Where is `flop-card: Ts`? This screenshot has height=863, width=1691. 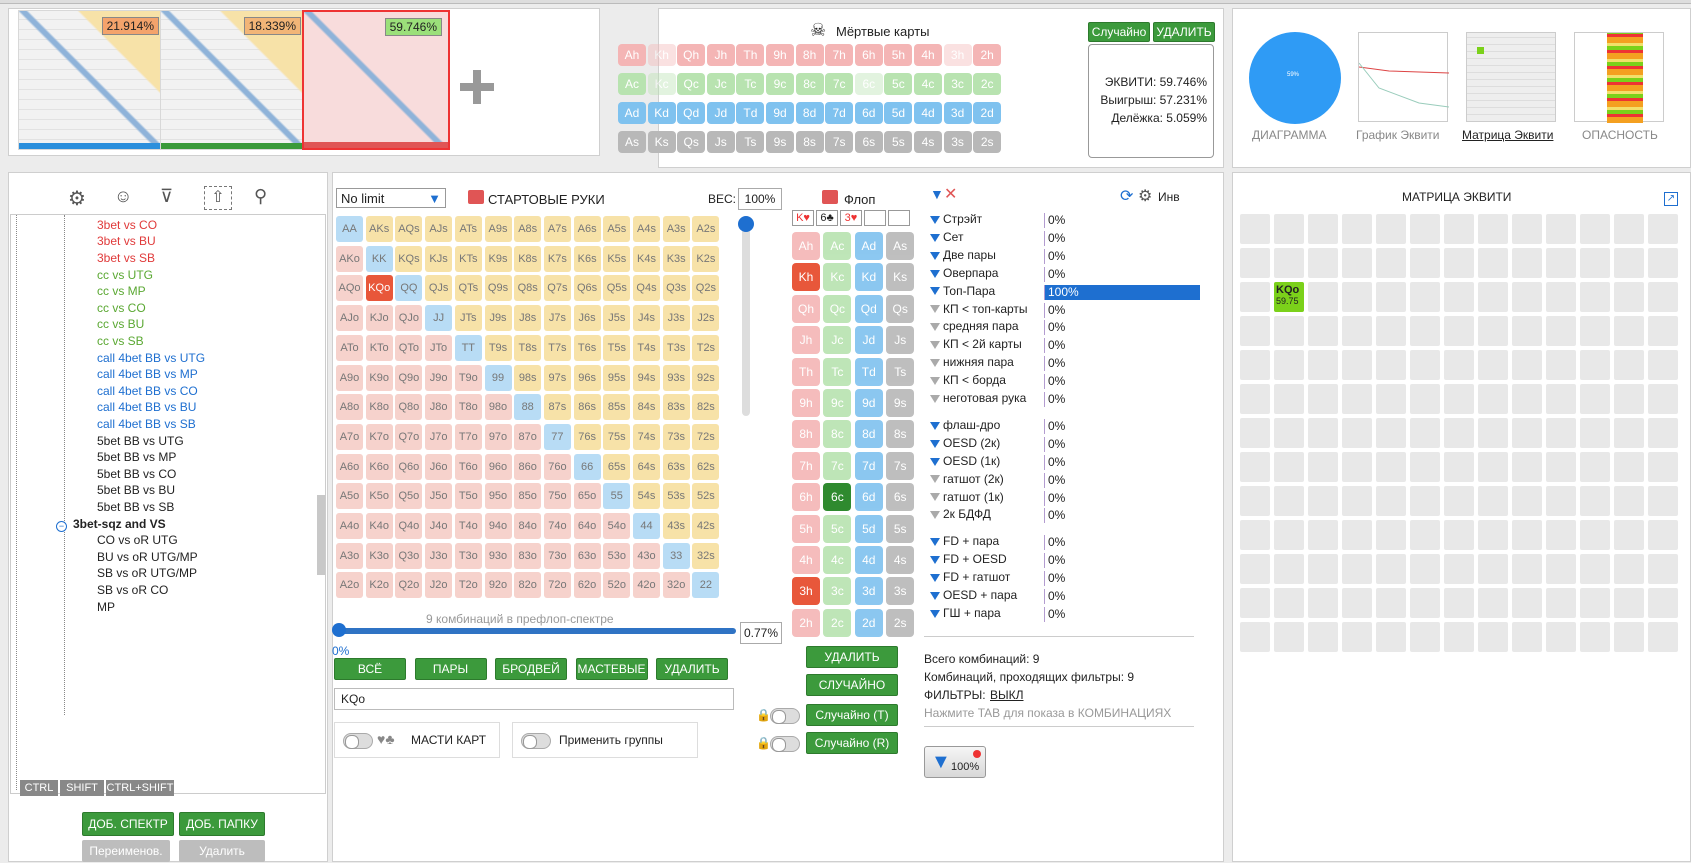
flop-card: Ts is located at coordinates (900, 371).